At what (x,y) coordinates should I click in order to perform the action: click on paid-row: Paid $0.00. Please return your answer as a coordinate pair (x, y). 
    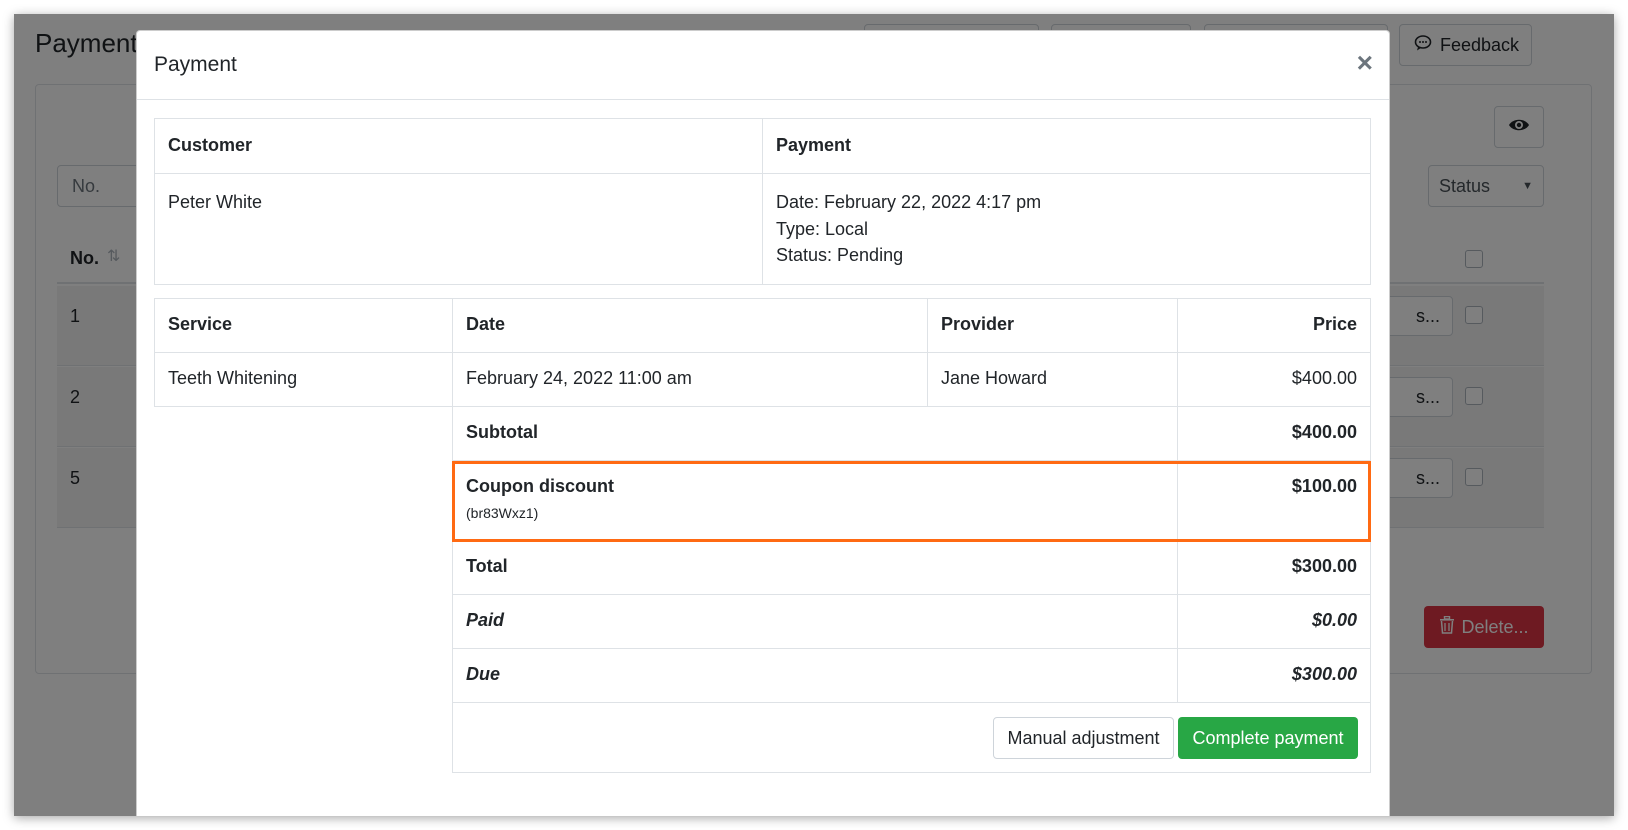
    Looking at the image, I should click on (763, 621).